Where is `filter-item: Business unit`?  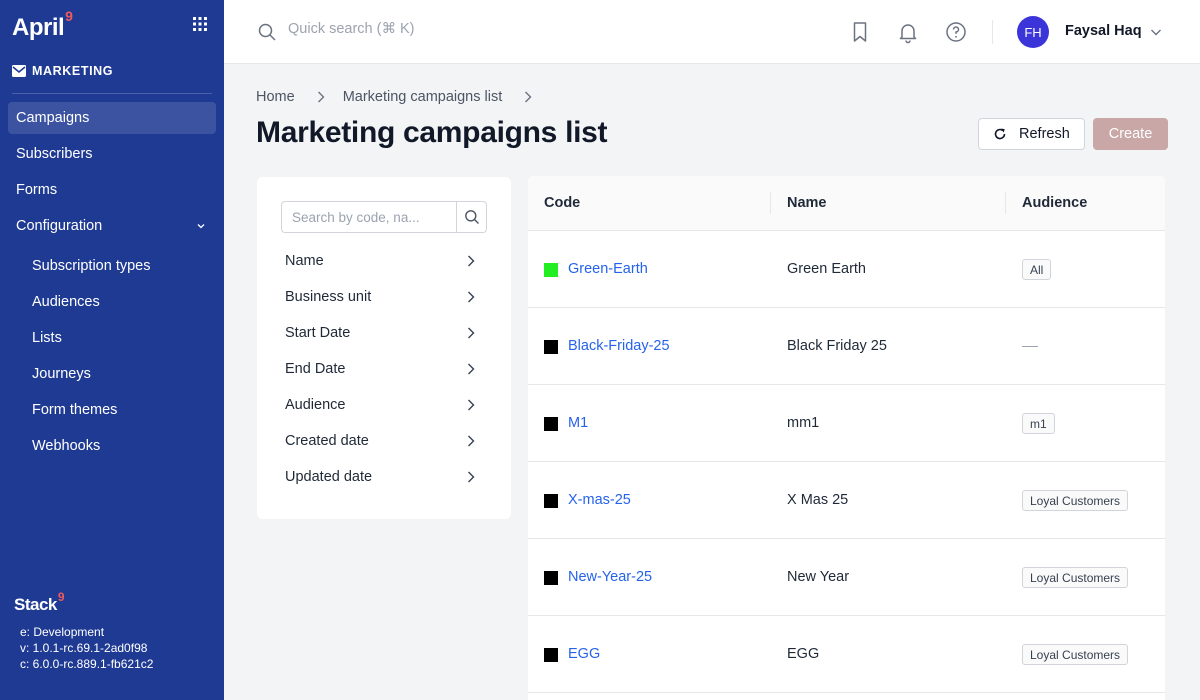
filter-item: Business unit is located at coordinates (379, 297).